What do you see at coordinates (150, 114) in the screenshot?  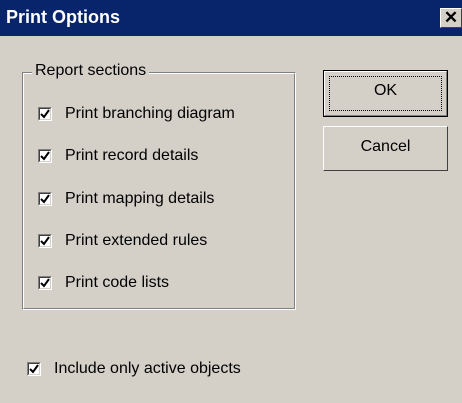 I see `label-print-branching-diagram: Print branching diagram` at bounding box center [150, 114].